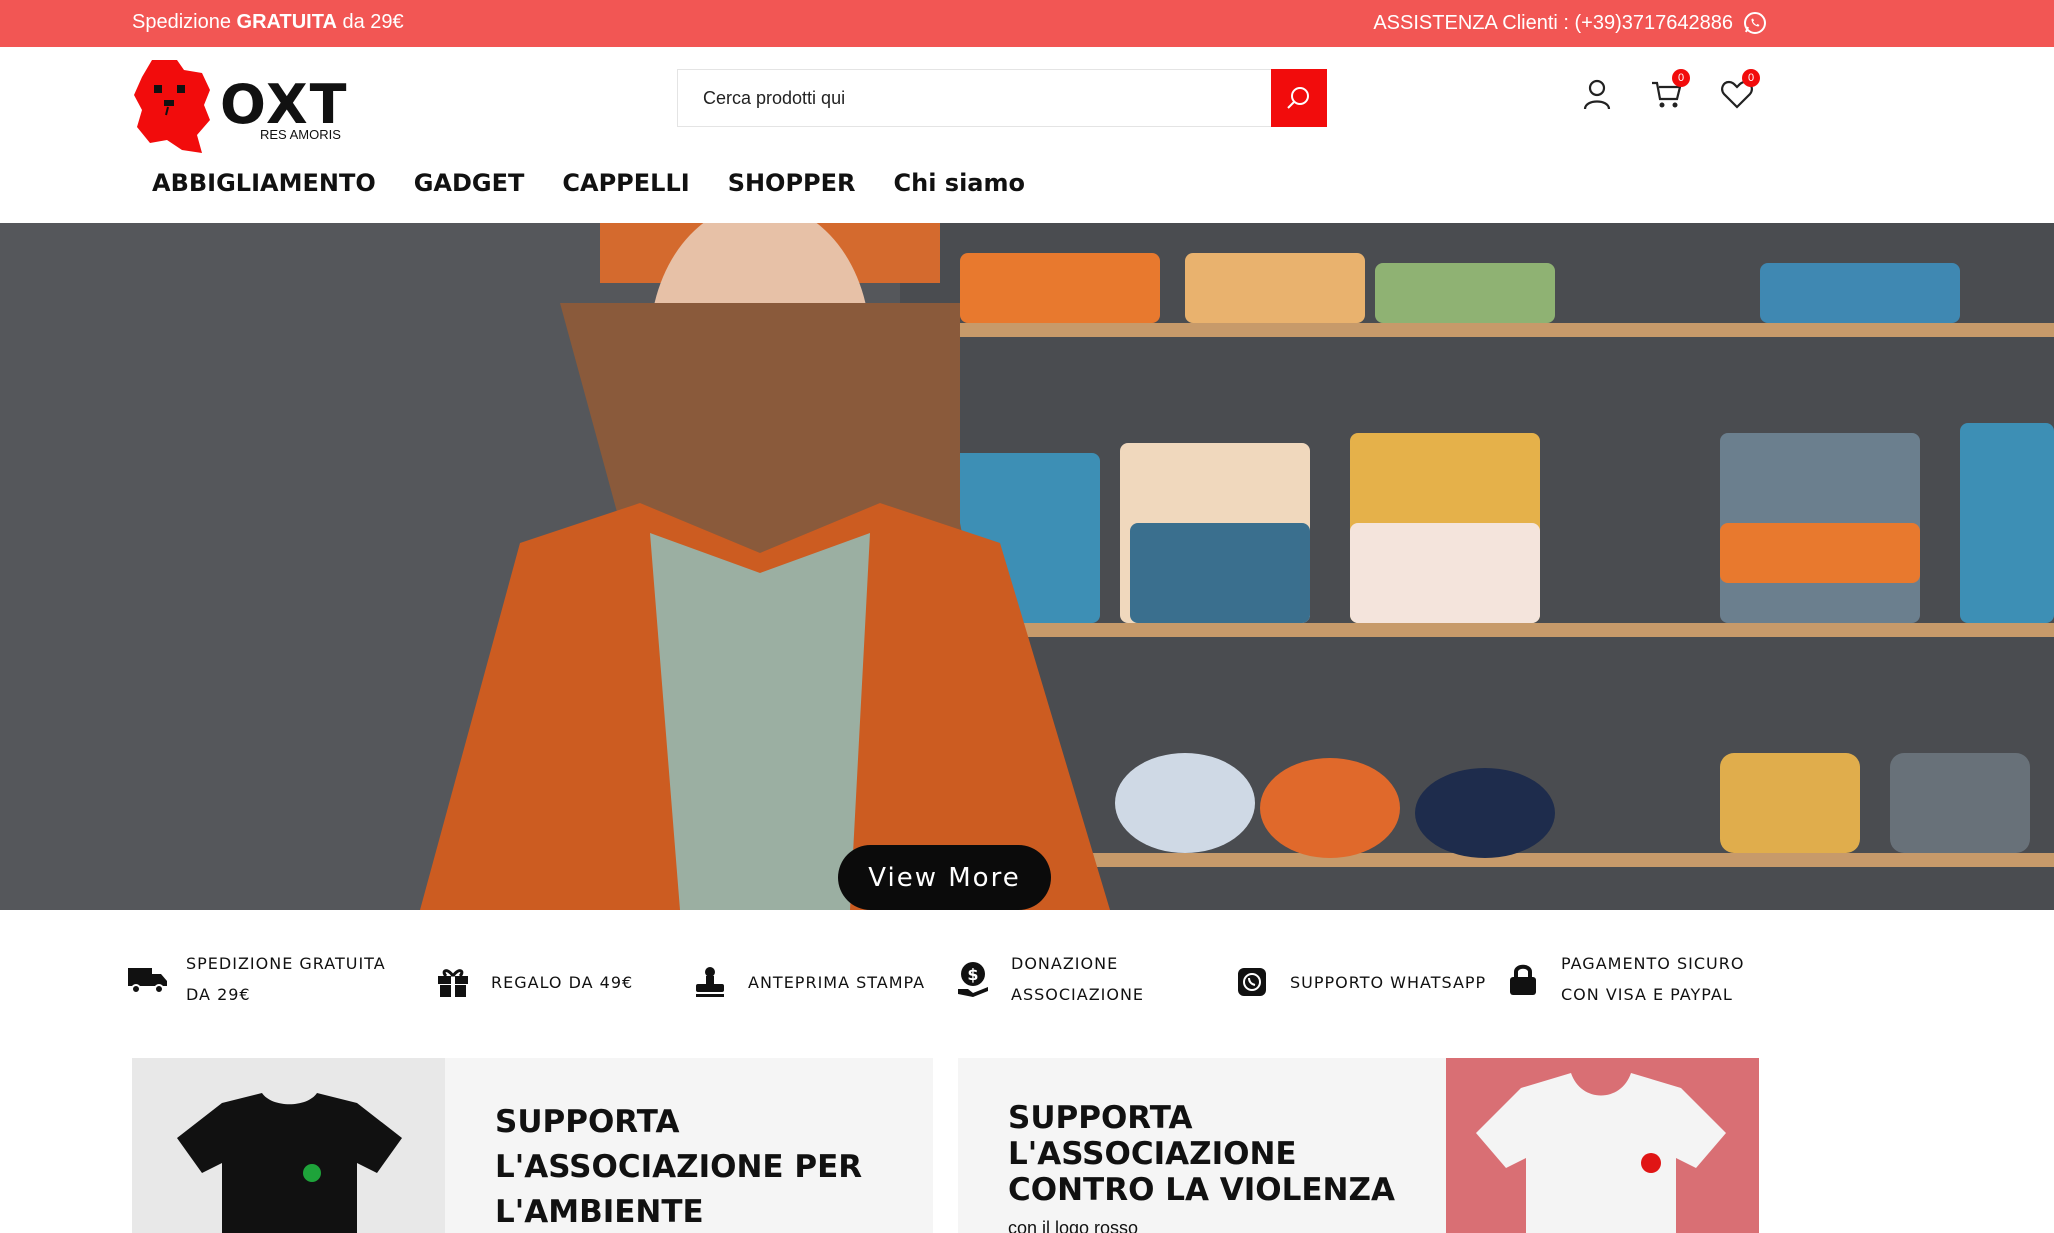 This screenshot has height=1233, width=2054. I want to click on feature-line1: PAGAMENTO SICURO, so click(1653, 963).